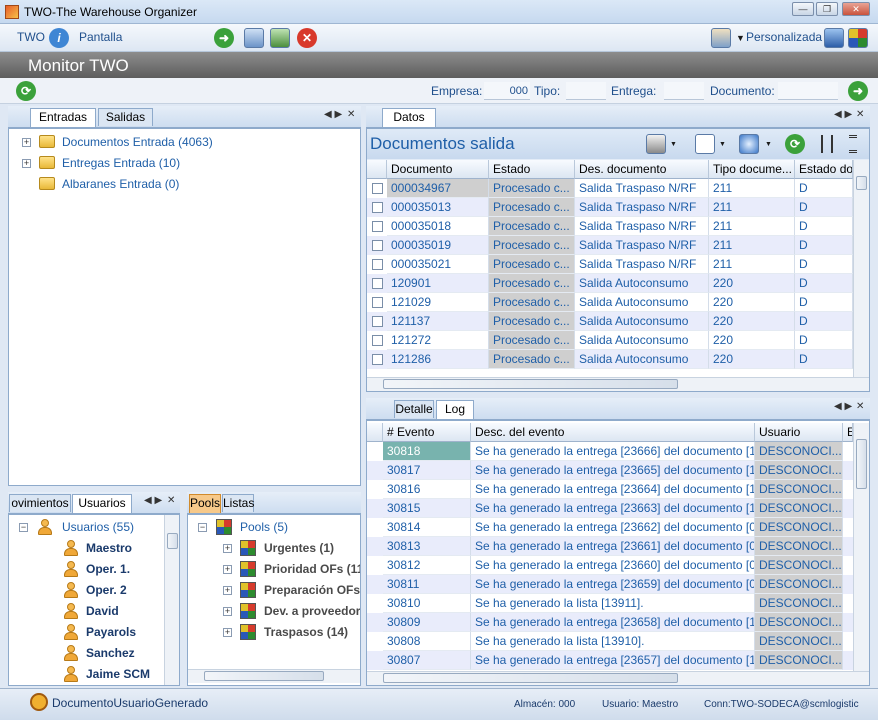 The height and width of the screenshot is (720, 878). Describe the element at coordinates (722, 144) in the screenshot. I see `new-dropdown-icon: ▼` at that location.